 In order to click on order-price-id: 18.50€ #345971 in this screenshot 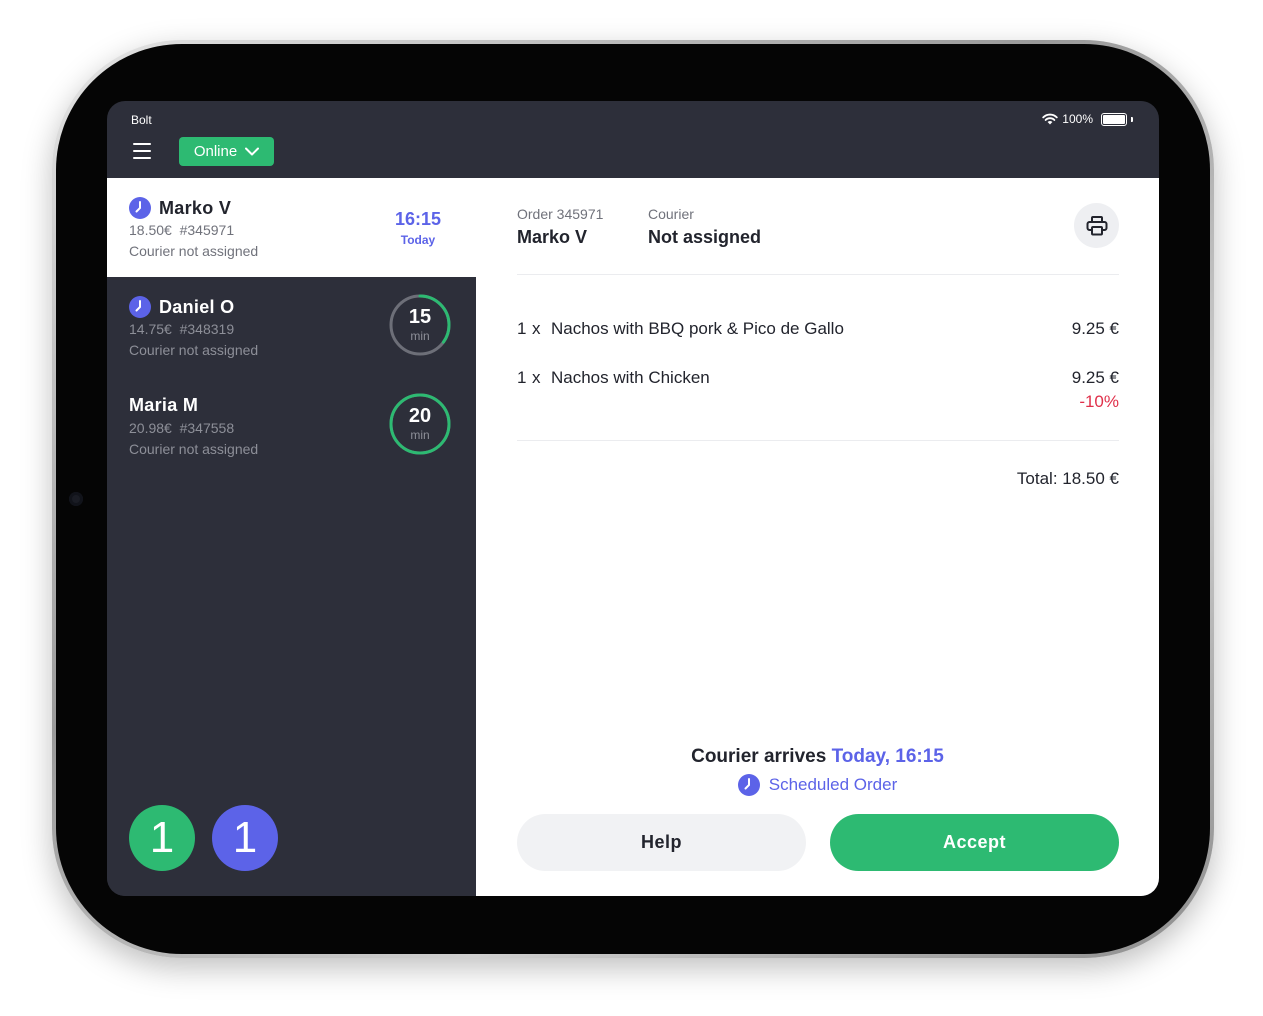, I will do `click(182, 230)`.